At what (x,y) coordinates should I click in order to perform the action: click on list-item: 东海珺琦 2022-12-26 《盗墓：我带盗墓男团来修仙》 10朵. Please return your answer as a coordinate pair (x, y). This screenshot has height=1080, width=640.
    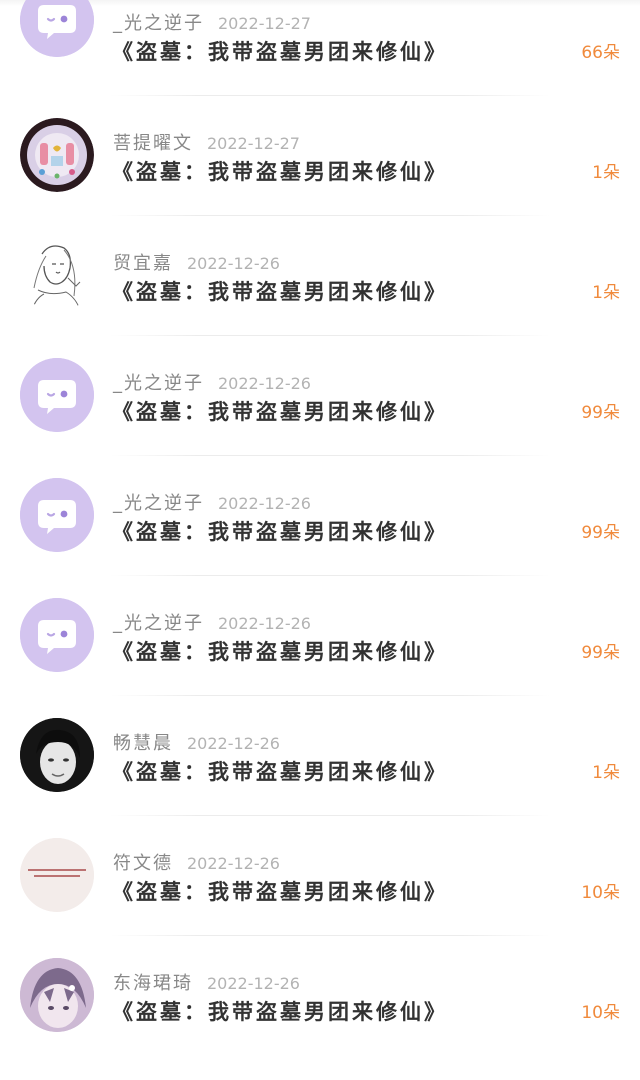
    Looking at the image, I should click on (320, 1019).